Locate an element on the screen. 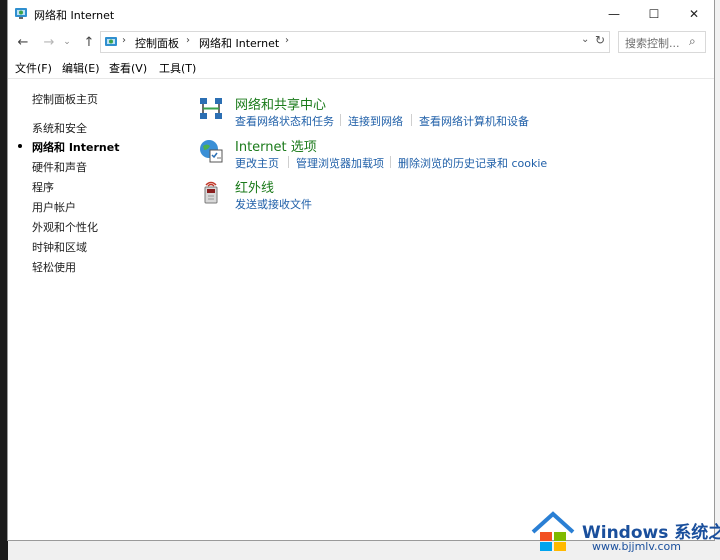 This screenshot has width=720, height=560. forward-arrow-icon: → is located at coordinates (49, 42).